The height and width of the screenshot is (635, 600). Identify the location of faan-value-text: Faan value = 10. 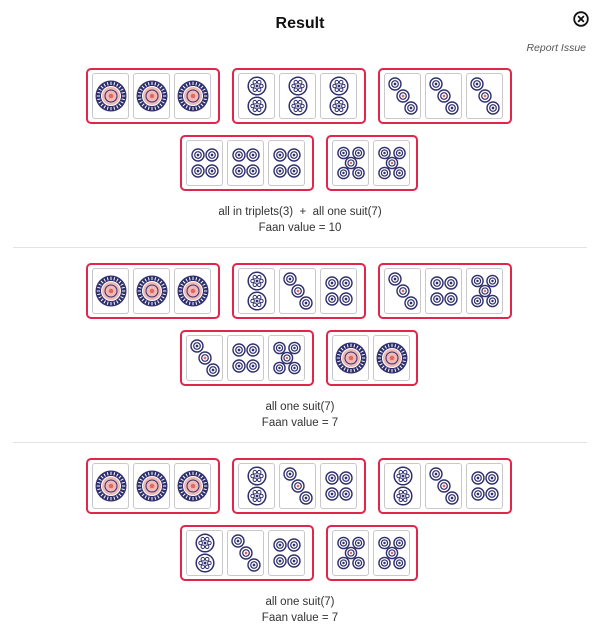
(300, 228).